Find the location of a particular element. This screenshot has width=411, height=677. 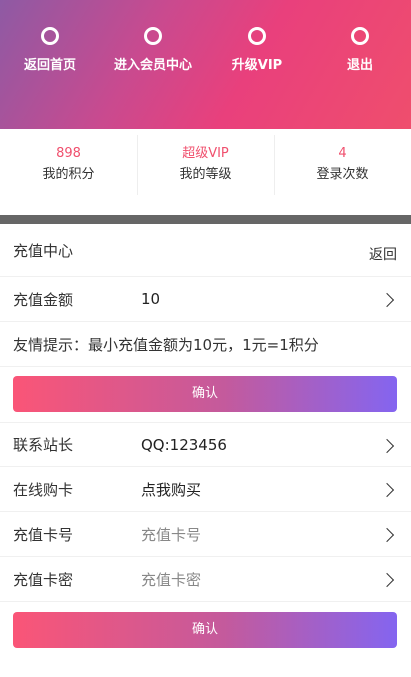

user-stats: 898 我的积分 超级VIP 我的等级 4 登录次数 is located at coordinates (205, 172).